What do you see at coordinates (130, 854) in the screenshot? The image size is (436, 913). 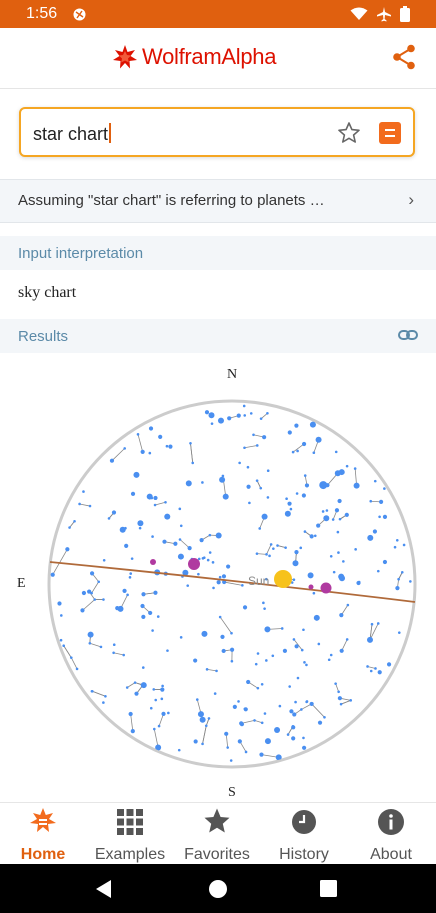 I see `nav-examples-label: Examples` at bounding box center [130, 854].